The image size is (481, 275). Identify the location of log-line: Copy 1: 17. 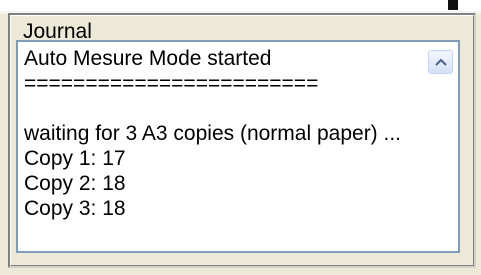
(75, 158).